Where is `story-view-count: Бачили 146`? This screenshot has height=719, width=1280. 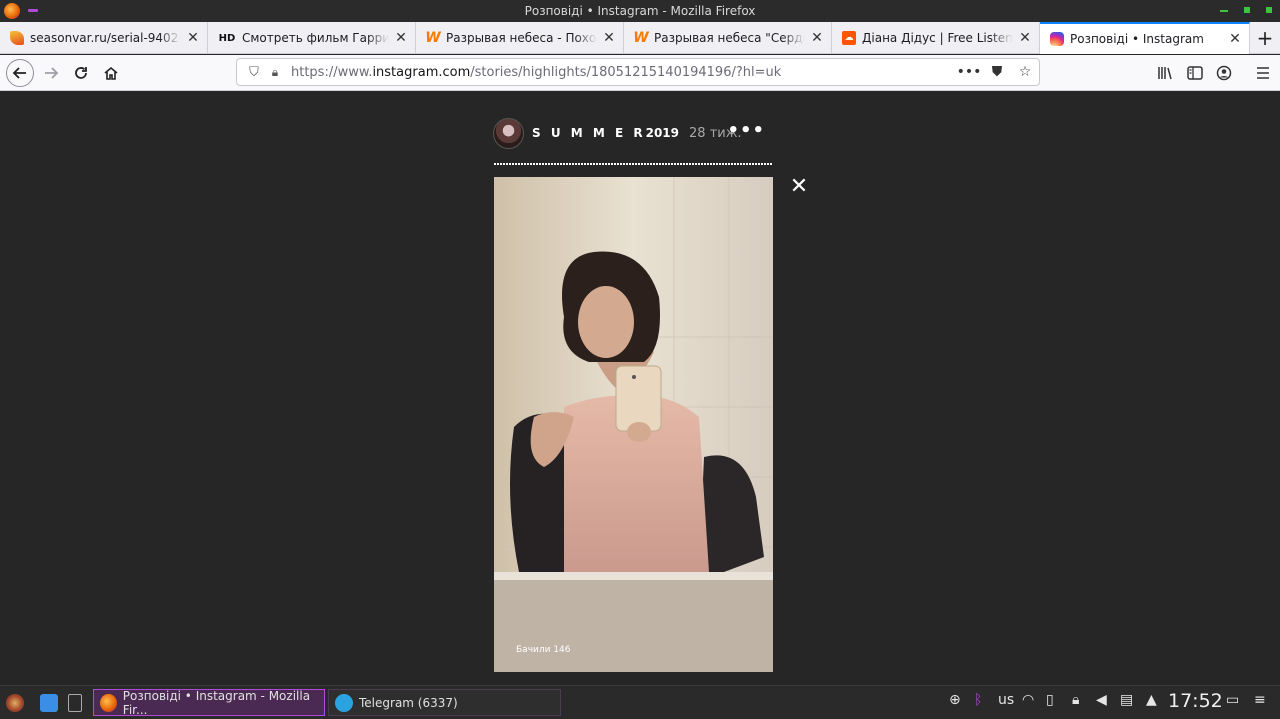
story-view-count: Бачили 146 is located at coordinates (543, 650).